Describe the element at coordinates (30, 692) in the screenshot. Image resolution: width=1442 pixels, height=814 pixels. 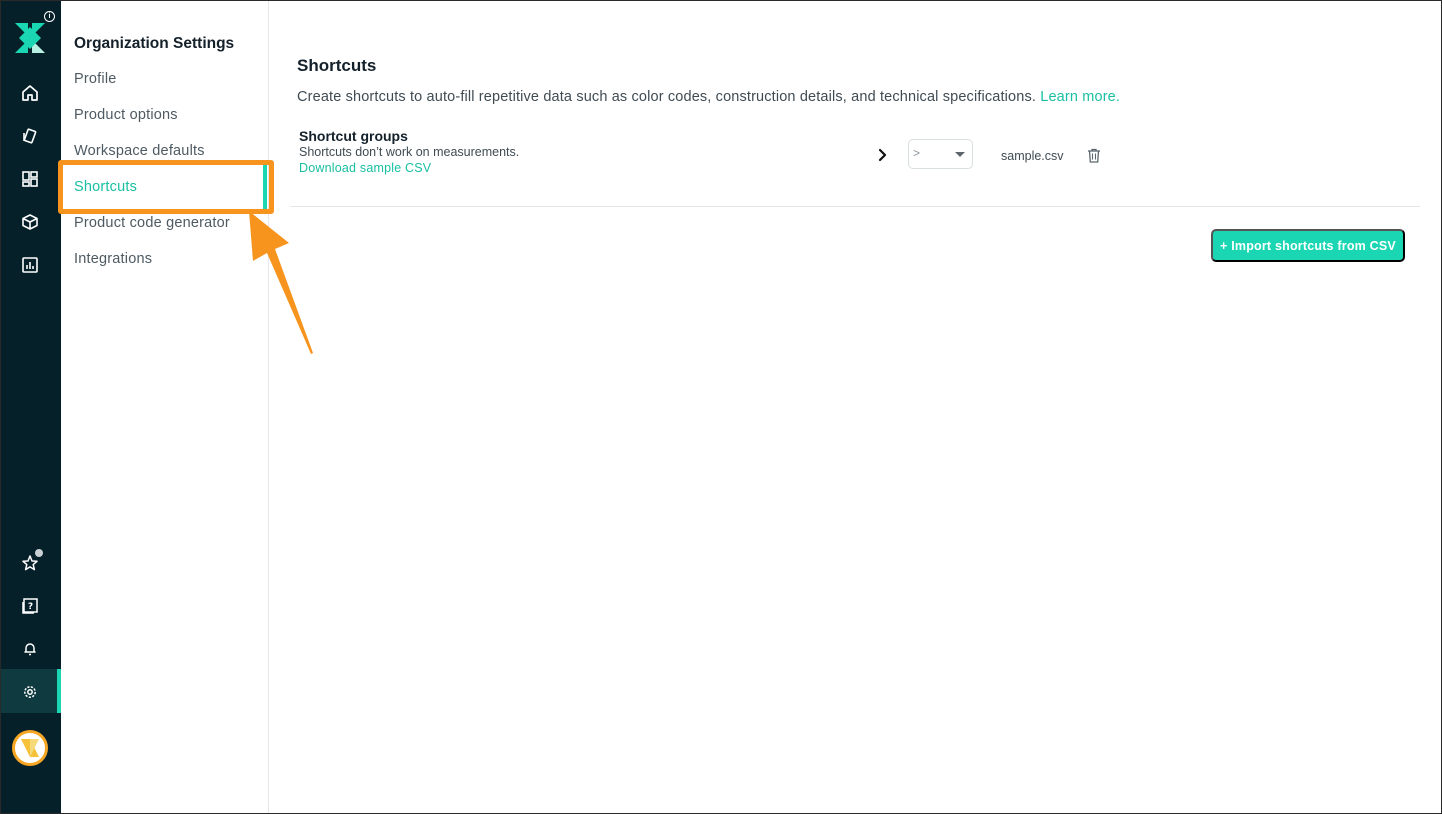
I see `gear-icon` at that location.